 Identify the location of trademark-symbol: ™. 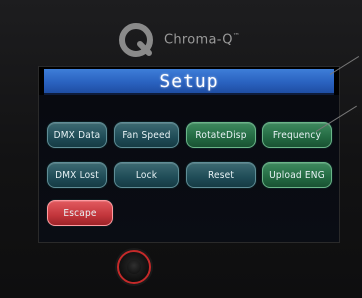
(236, 36).